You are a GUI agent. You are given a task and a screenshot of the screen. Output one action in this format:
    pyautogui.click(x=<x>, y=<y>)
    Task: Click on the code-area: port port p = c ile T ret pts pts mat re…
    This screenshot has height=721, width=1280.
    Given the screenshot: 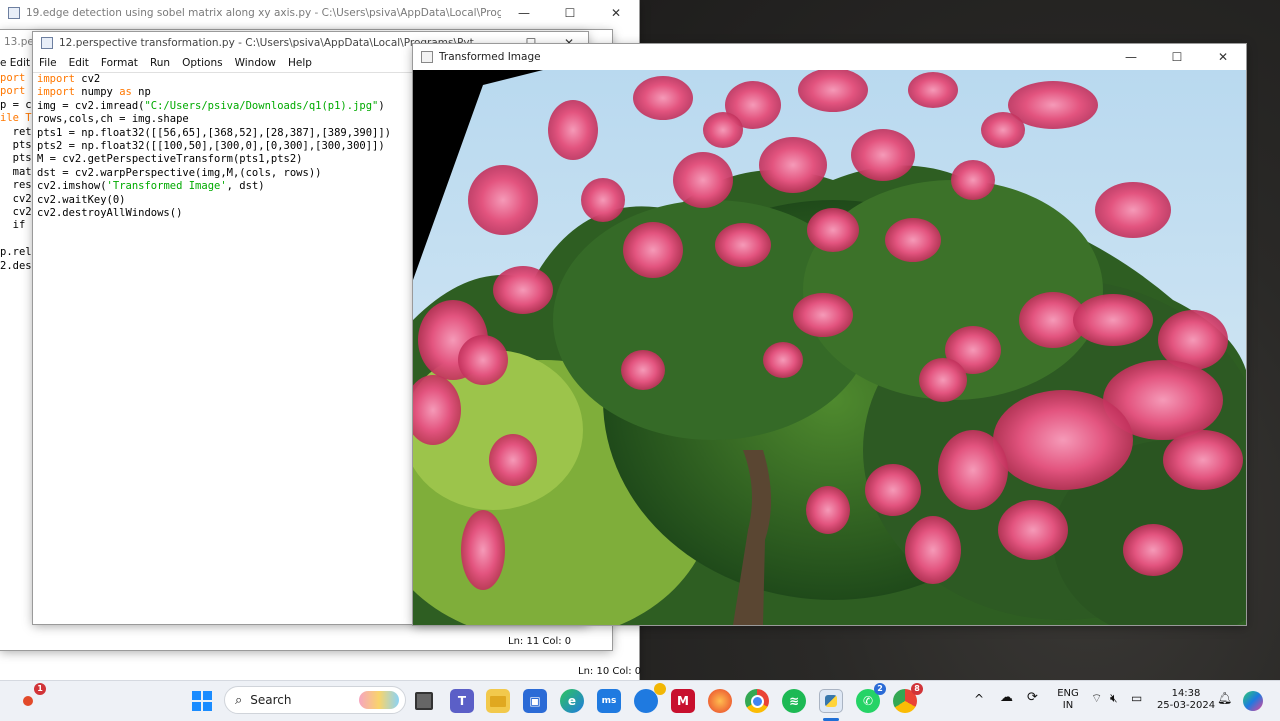 What is the action you would take?
    pyautogui.click(x=16, y=172)
    